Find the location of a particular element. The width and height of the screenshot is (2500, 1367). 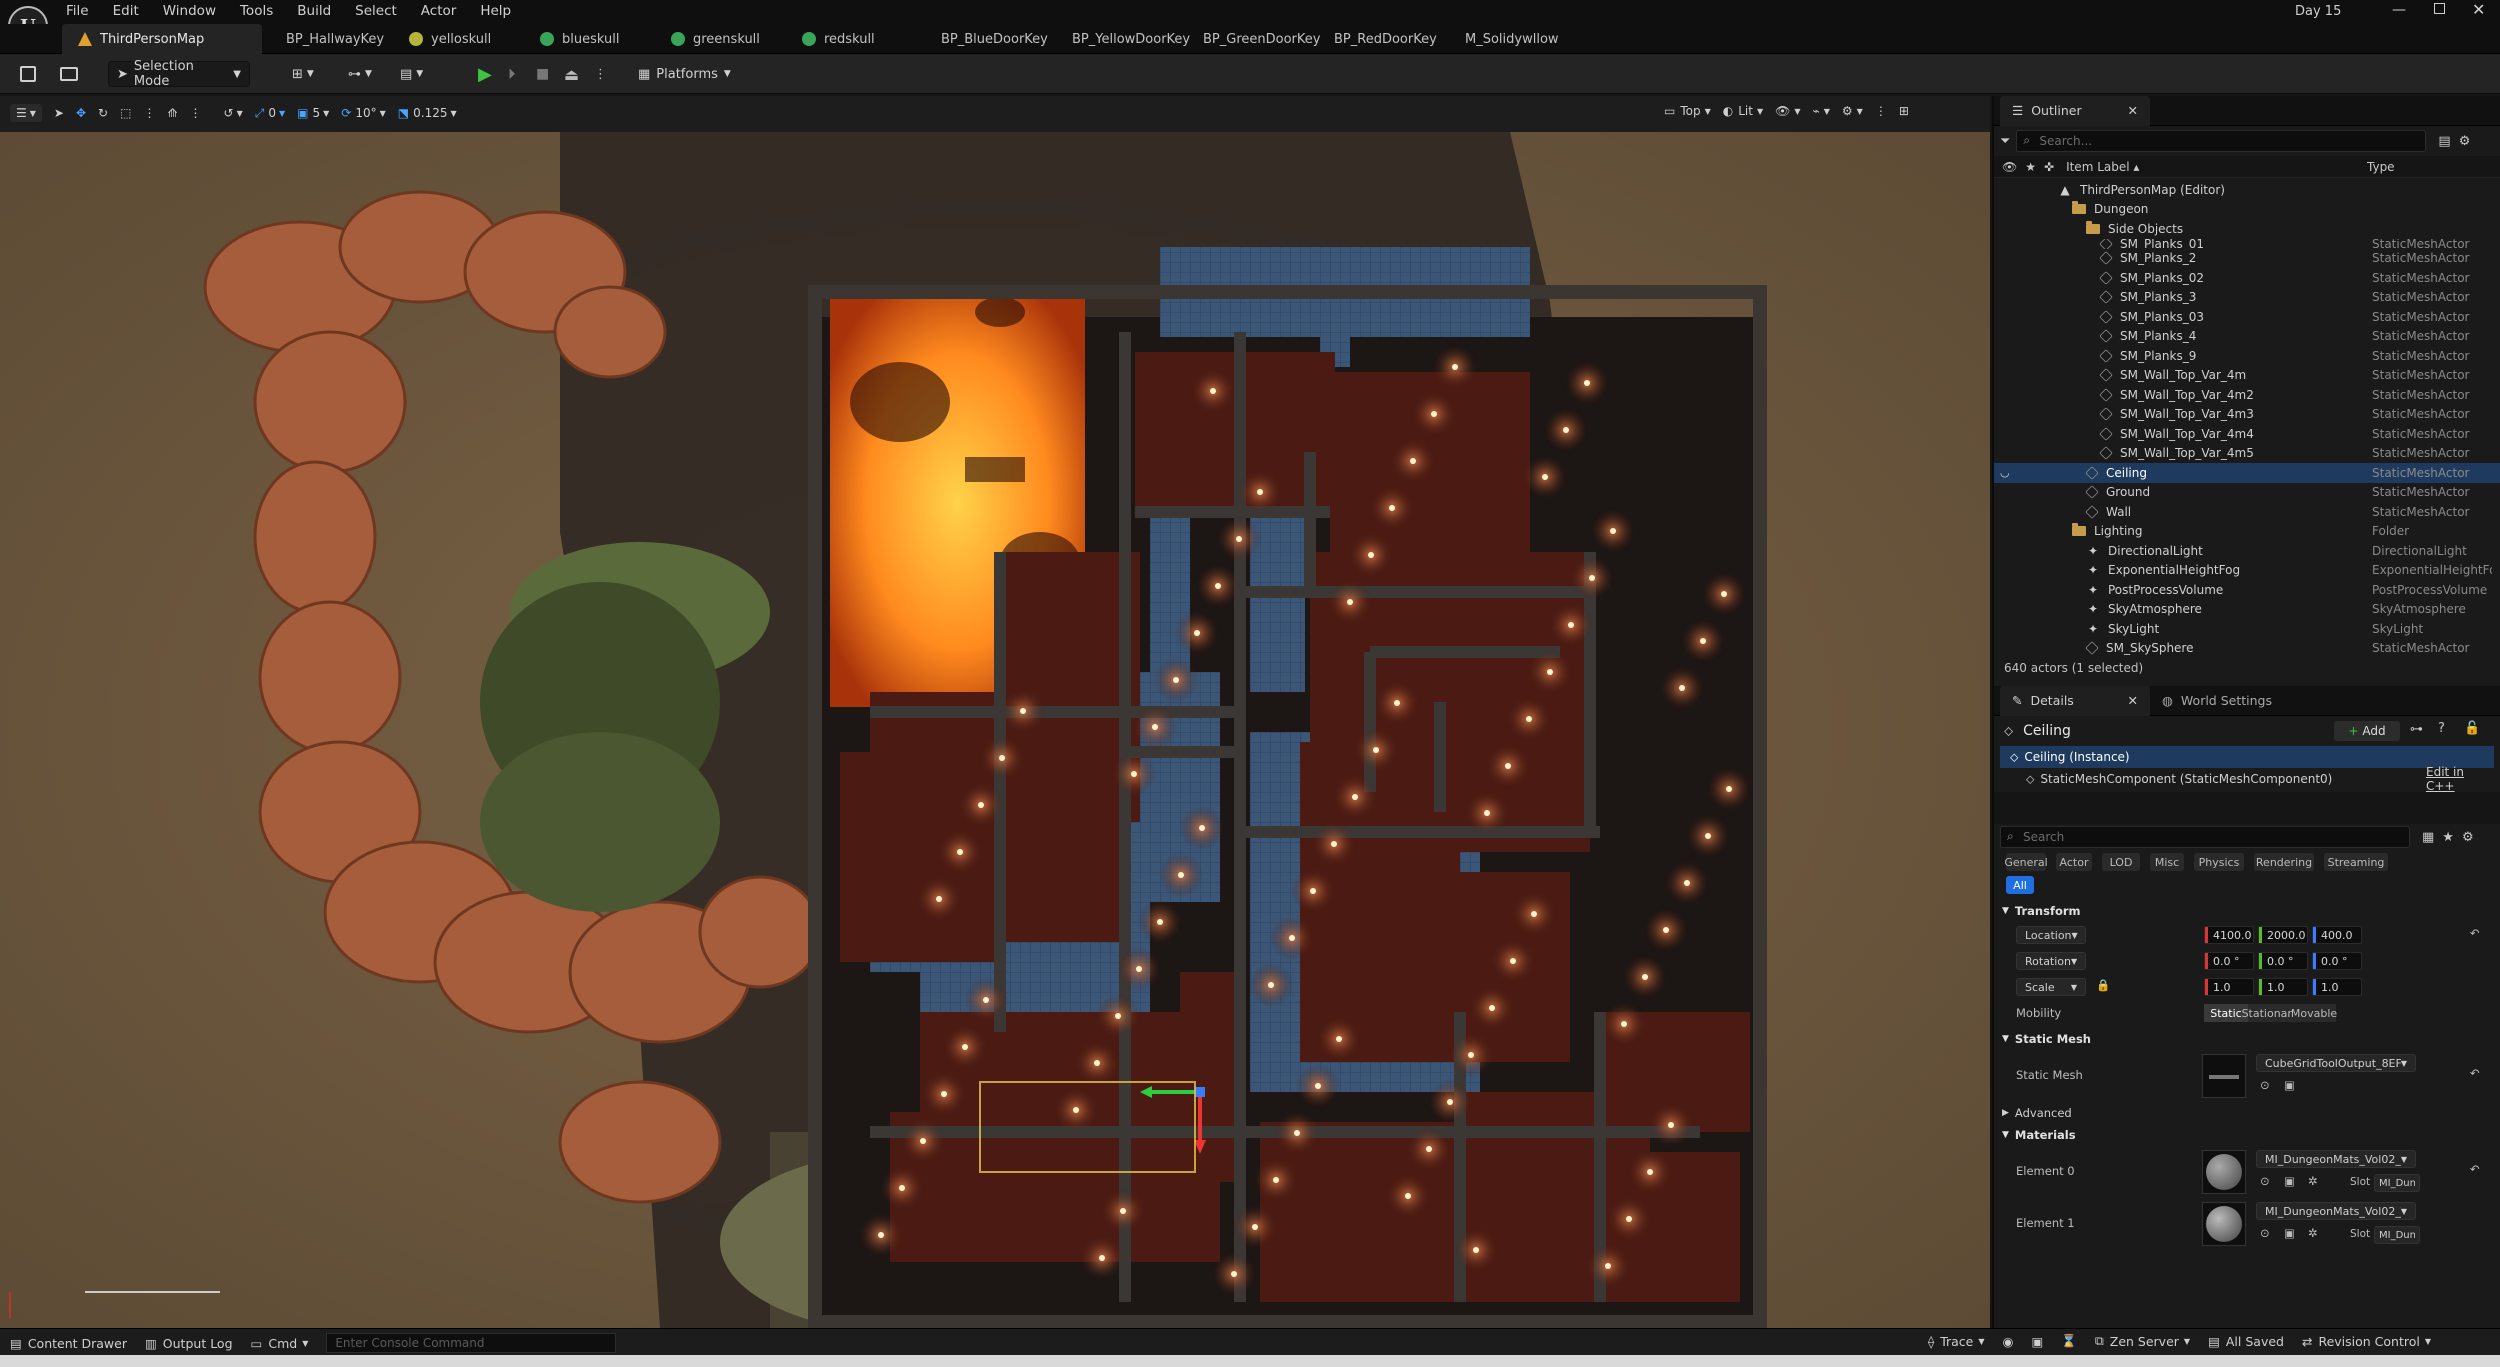

use-material-icon: ▣ is located at coordinates (2289, 1181).